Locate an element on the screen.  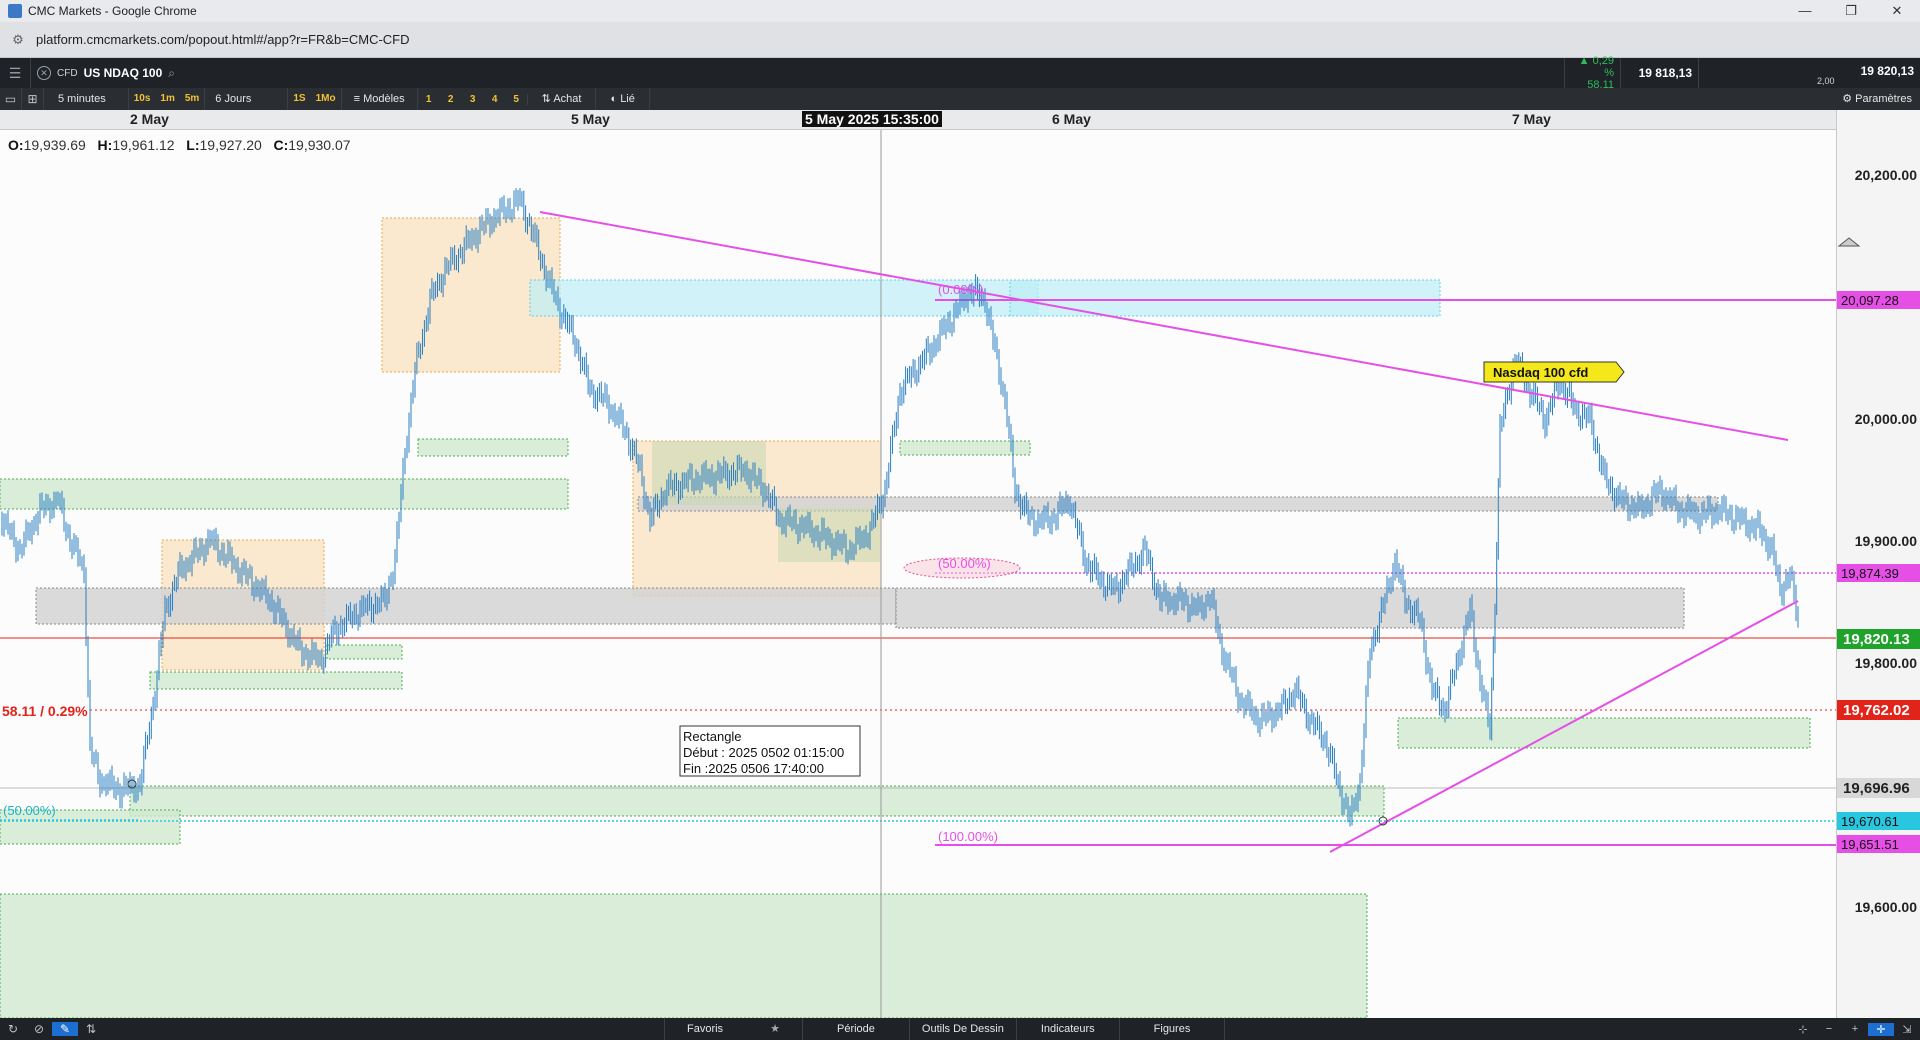
expand-icon: ⇲ is located at coordinates (1907, 1029).